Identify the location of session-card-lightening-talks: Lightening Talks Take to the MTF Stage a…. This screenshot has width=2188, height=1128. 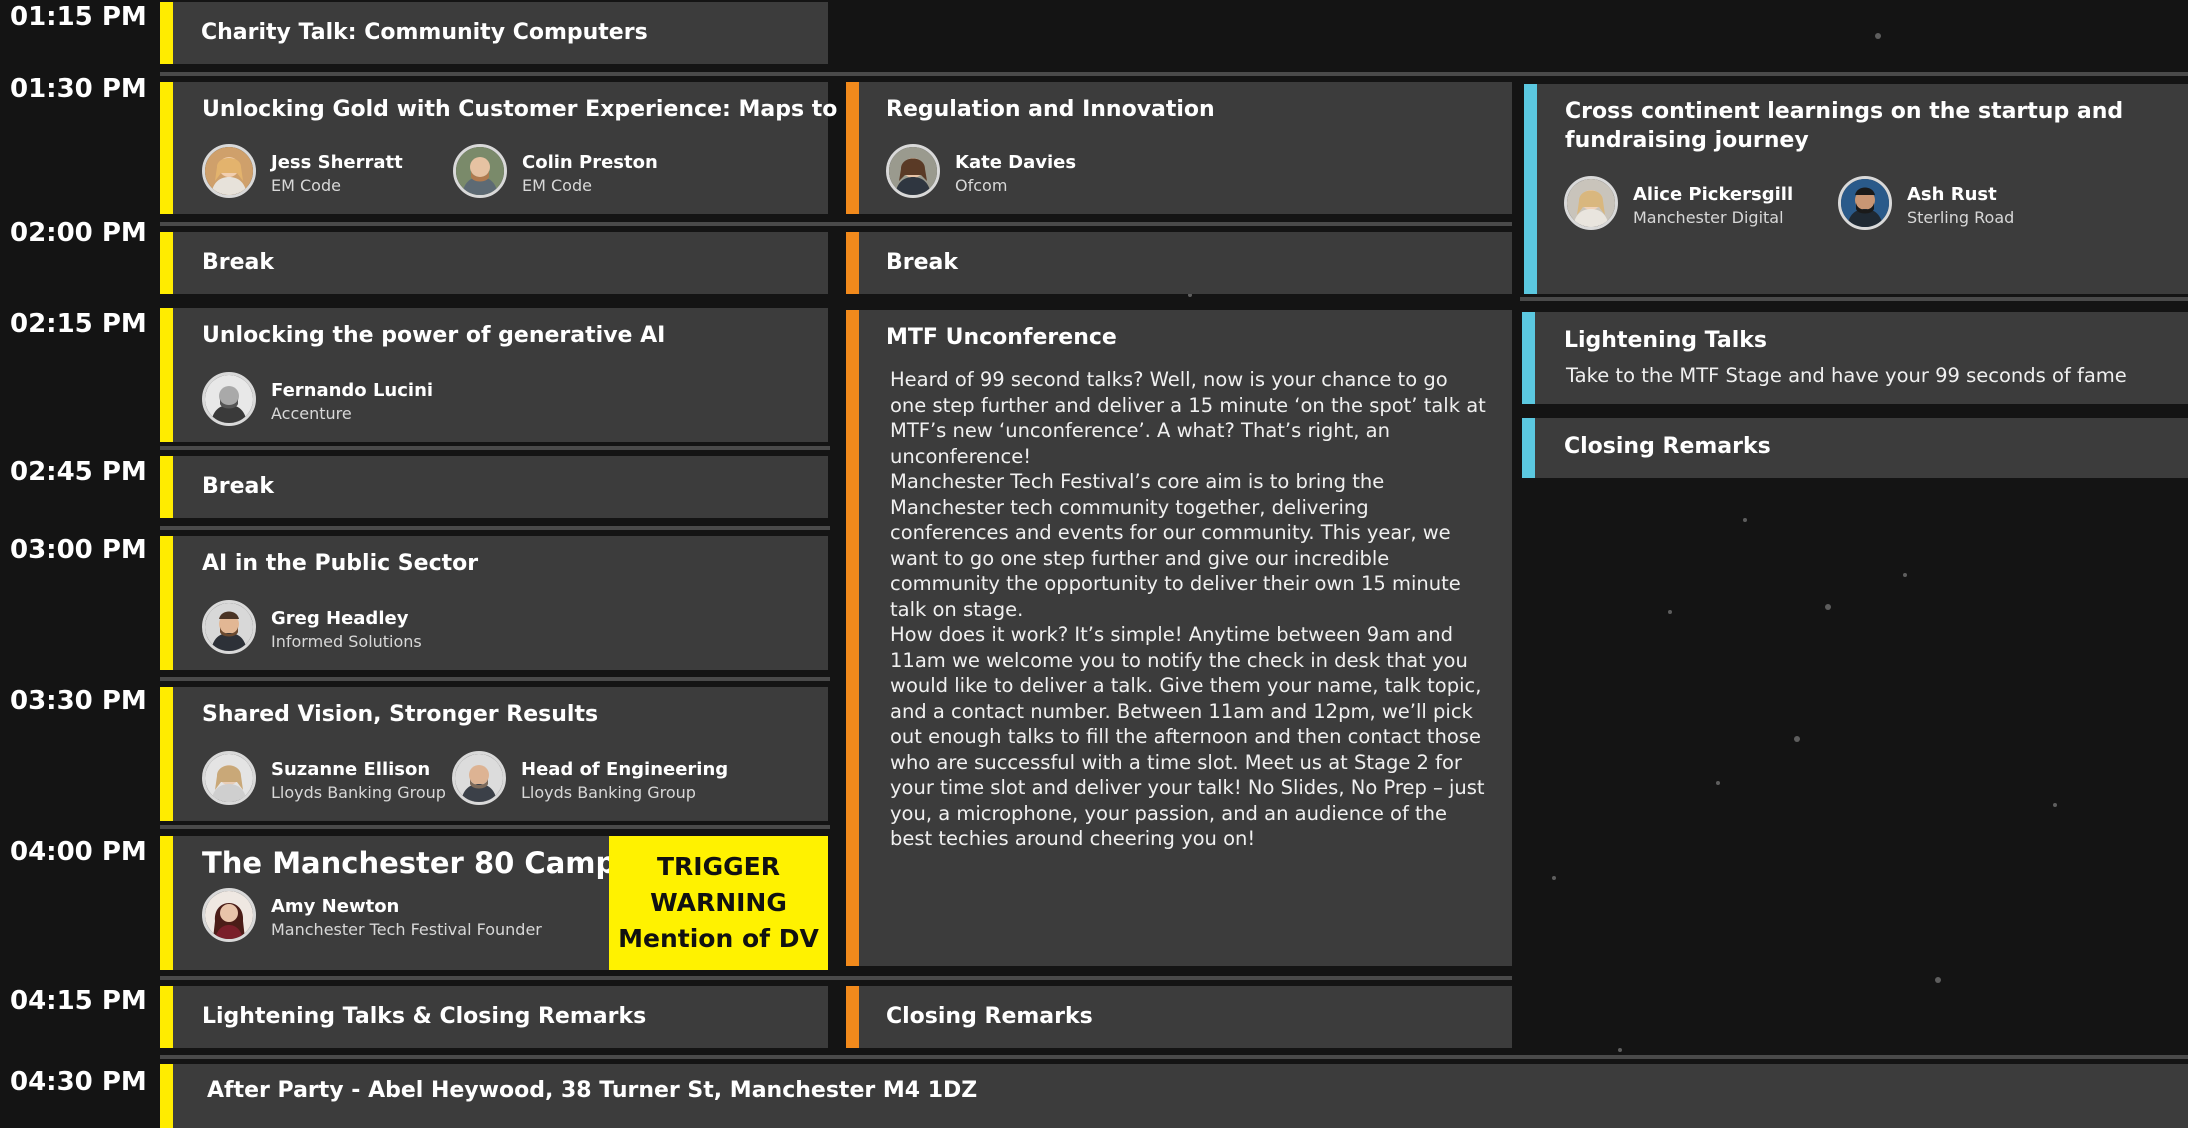
(1855, 358).